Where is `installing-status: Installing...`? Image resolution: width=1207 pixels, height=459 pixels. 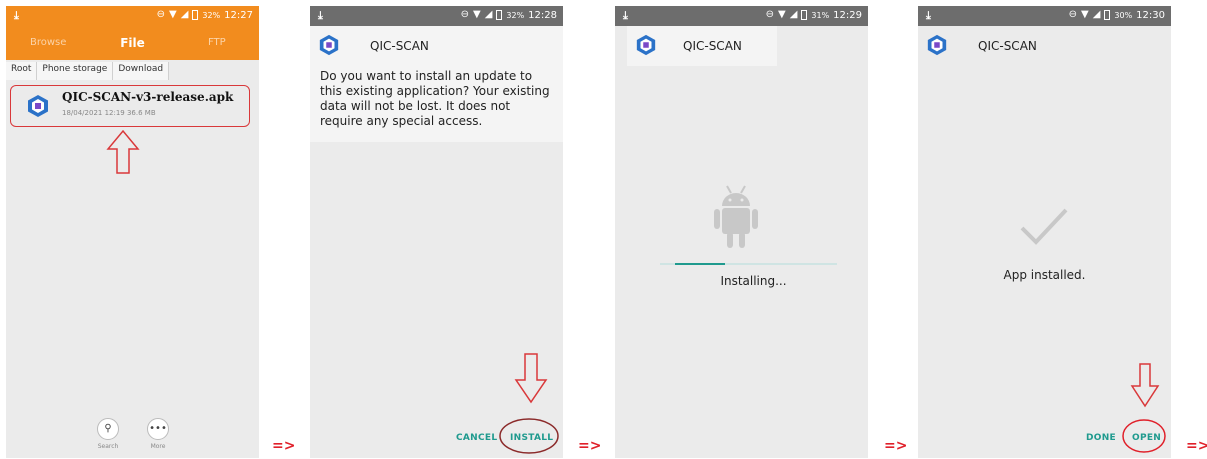
installing-status: Installing... is located at coordinates (753, 281).